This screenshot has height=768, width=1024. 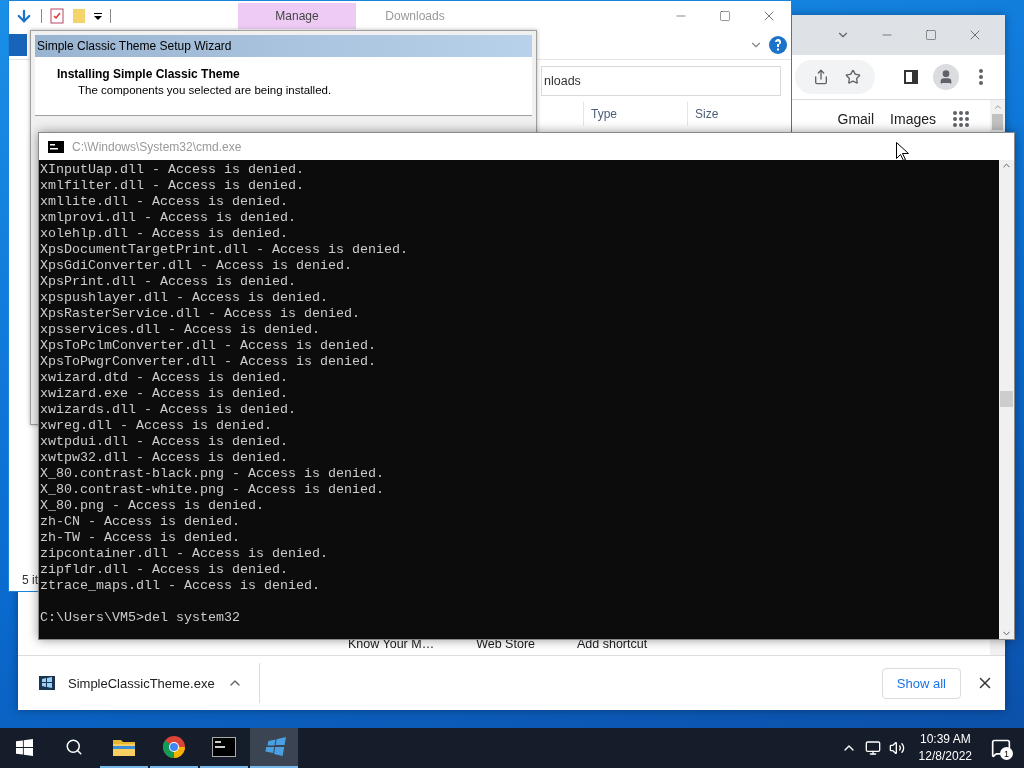 What do you see at coordinates (180, 330) in the screenshot?
I see `console-line: xpsservices.dll - Access is denied.` at bounding box center [180, 330].